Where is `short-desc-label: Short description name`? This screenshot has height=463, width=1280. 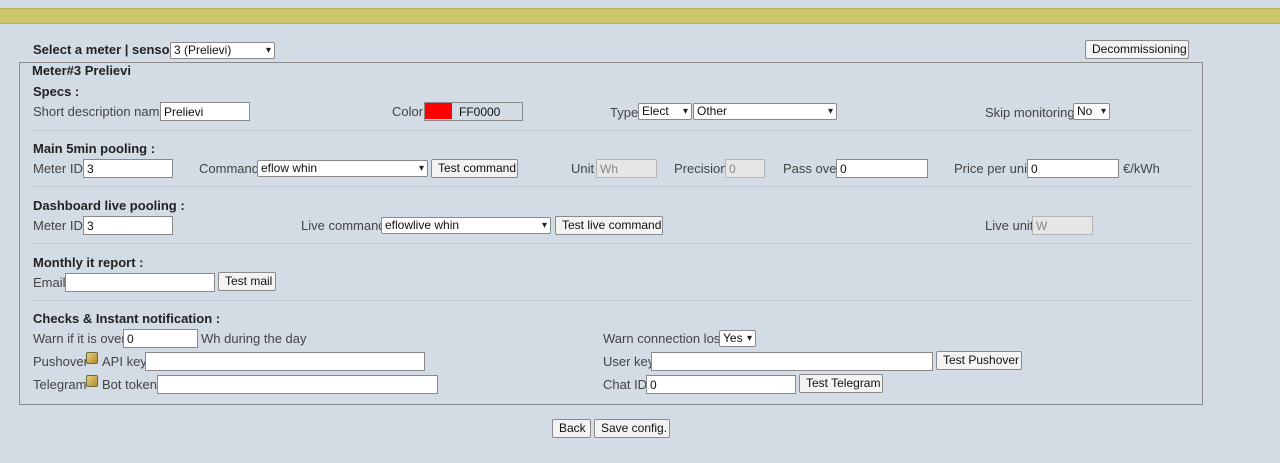 short-desc-label: Short description name is located at coordinates (100, 111).